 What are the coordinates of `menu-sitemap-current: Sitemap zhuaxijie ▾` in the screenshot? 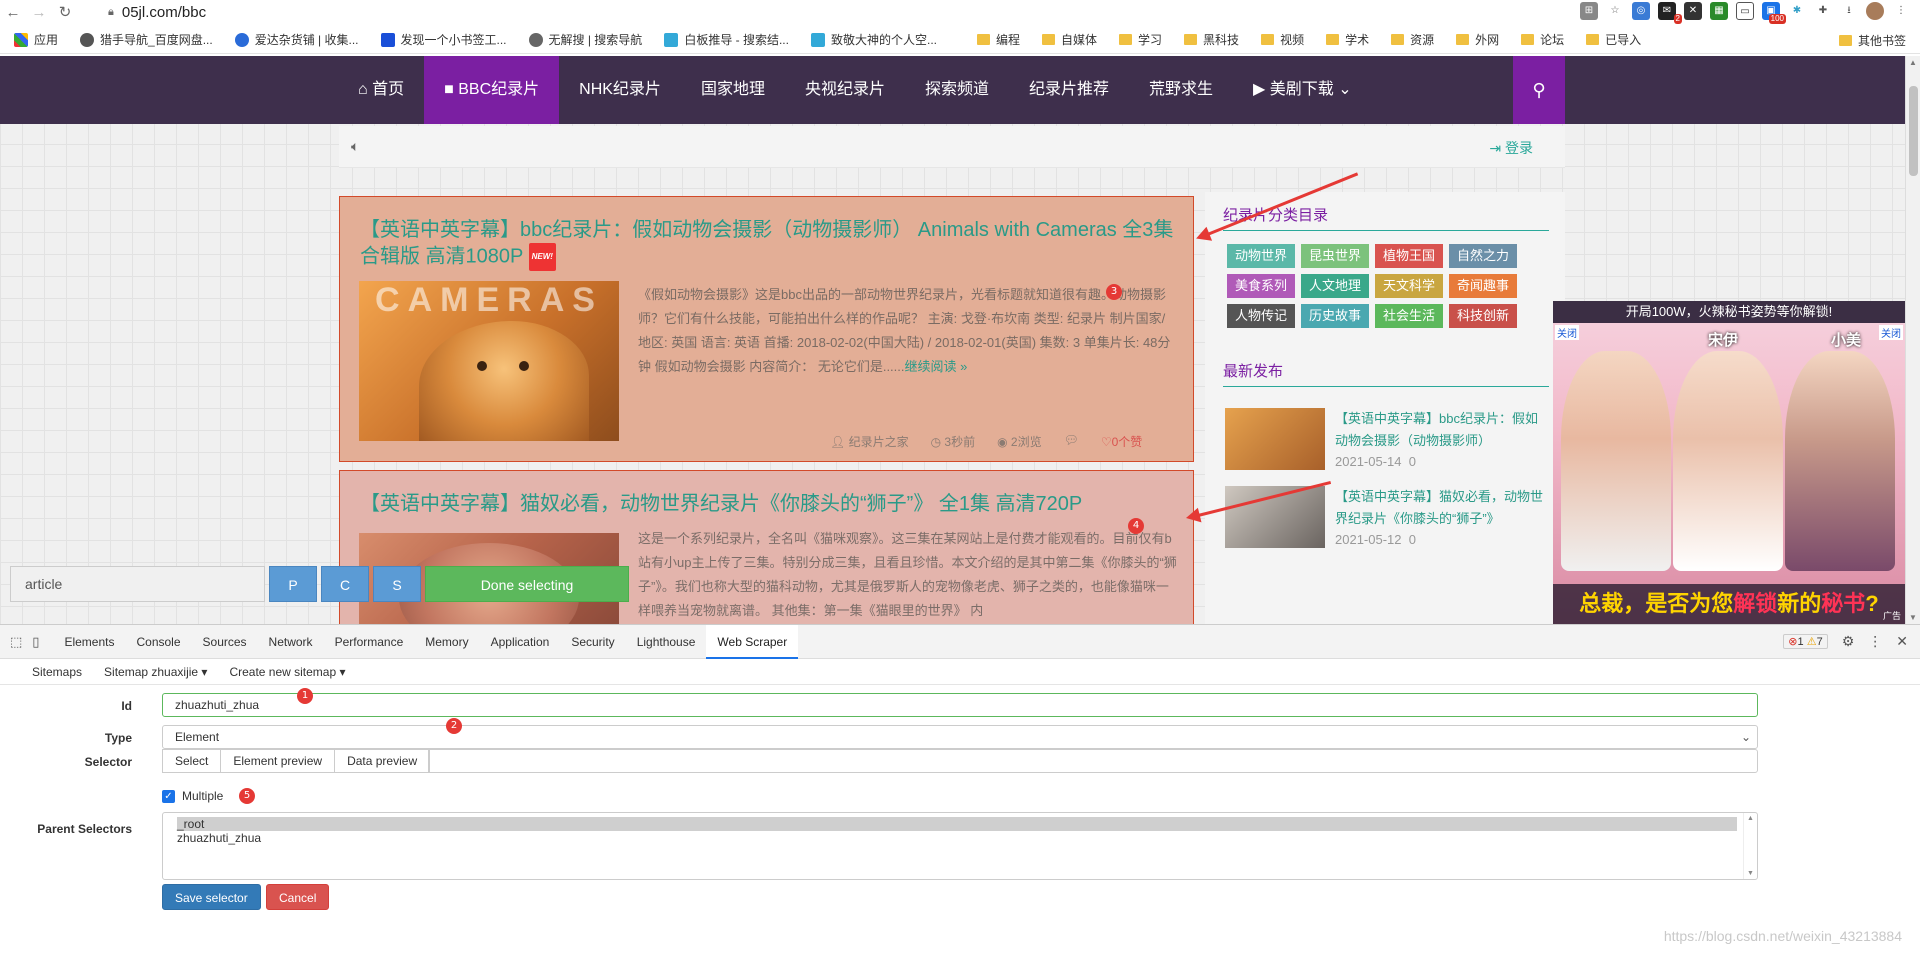 It's located at (155, 672).